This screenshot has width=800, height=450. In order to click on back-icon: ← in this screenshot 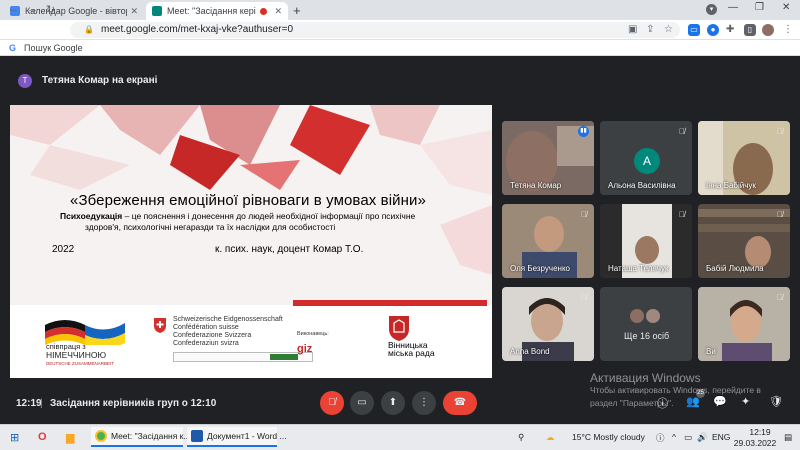, I will do `click(13, 9)`.